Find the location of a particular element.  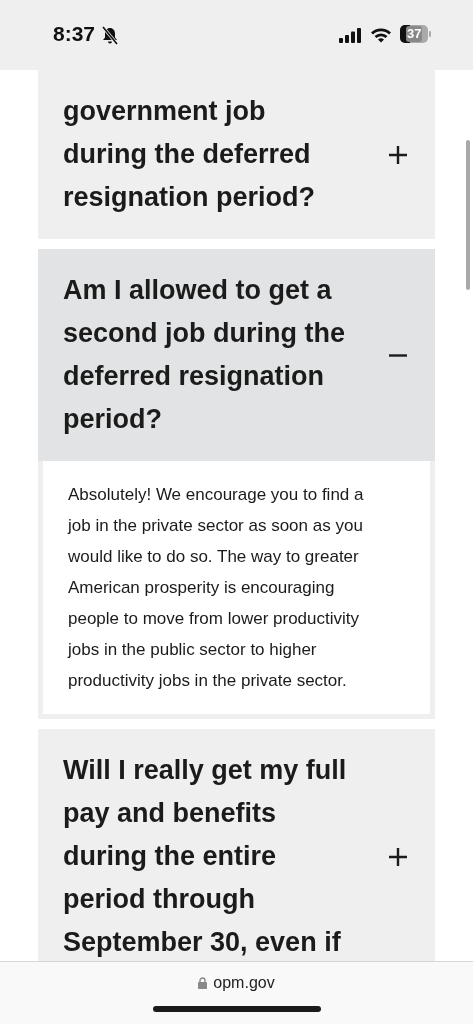

signal-icon is located at coordinates (350, 35).